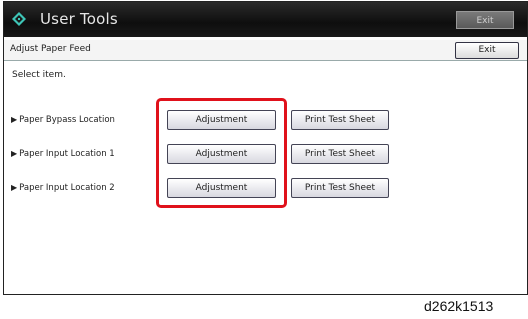  What do you see at coordinates (265, 50) in the screenshot?
I see `screen-header: Adjust Paper Feed Exit` at bounding box center [265, 50].